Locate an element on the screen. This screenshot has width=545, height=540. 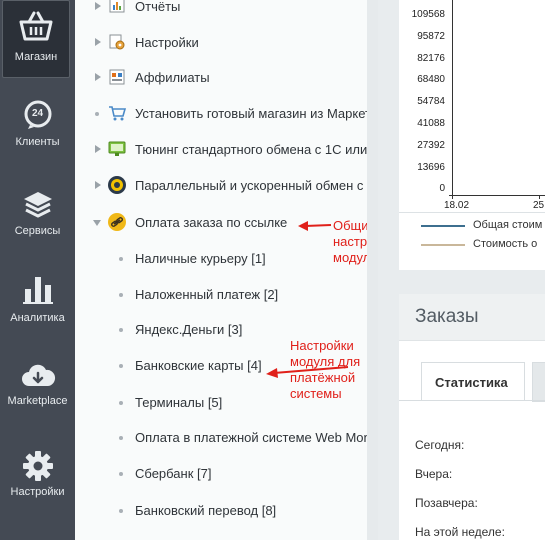
link-icon is located at coordinates (117, 222).